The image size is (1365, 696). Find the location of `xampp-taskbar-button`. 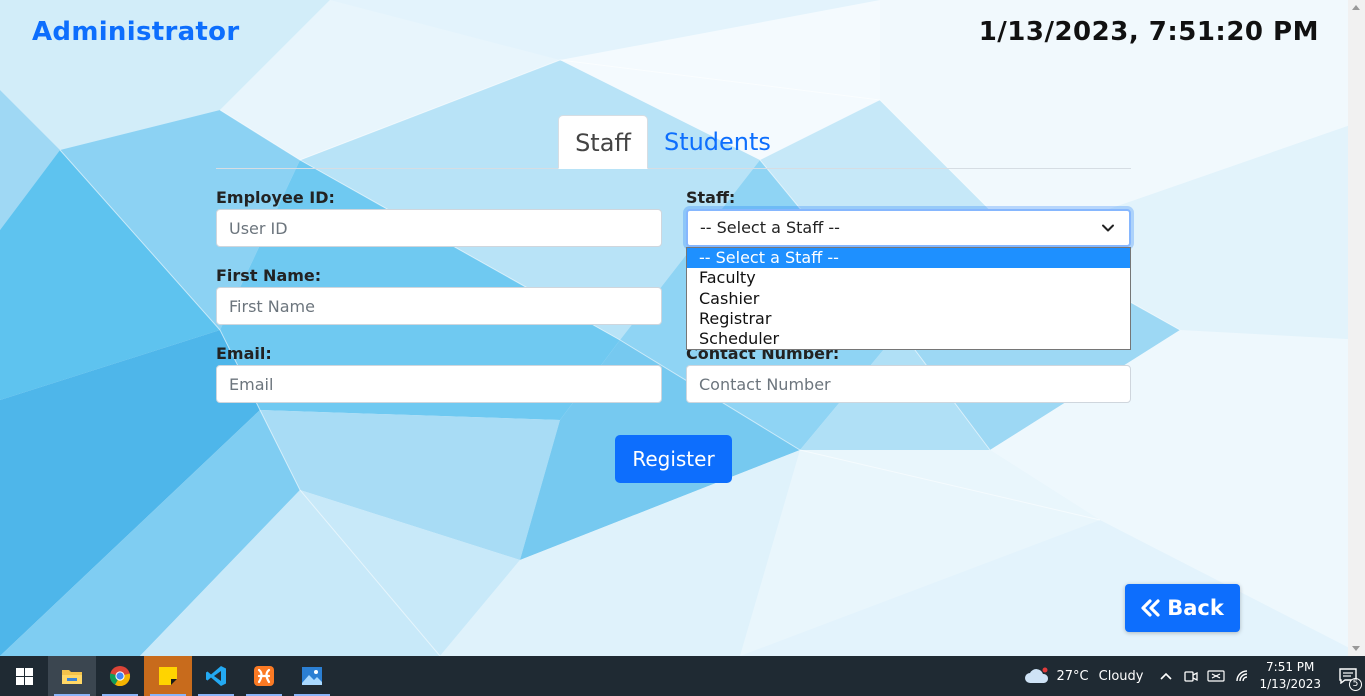

xampp-taskbar-button is located at coordinates (264, 676).